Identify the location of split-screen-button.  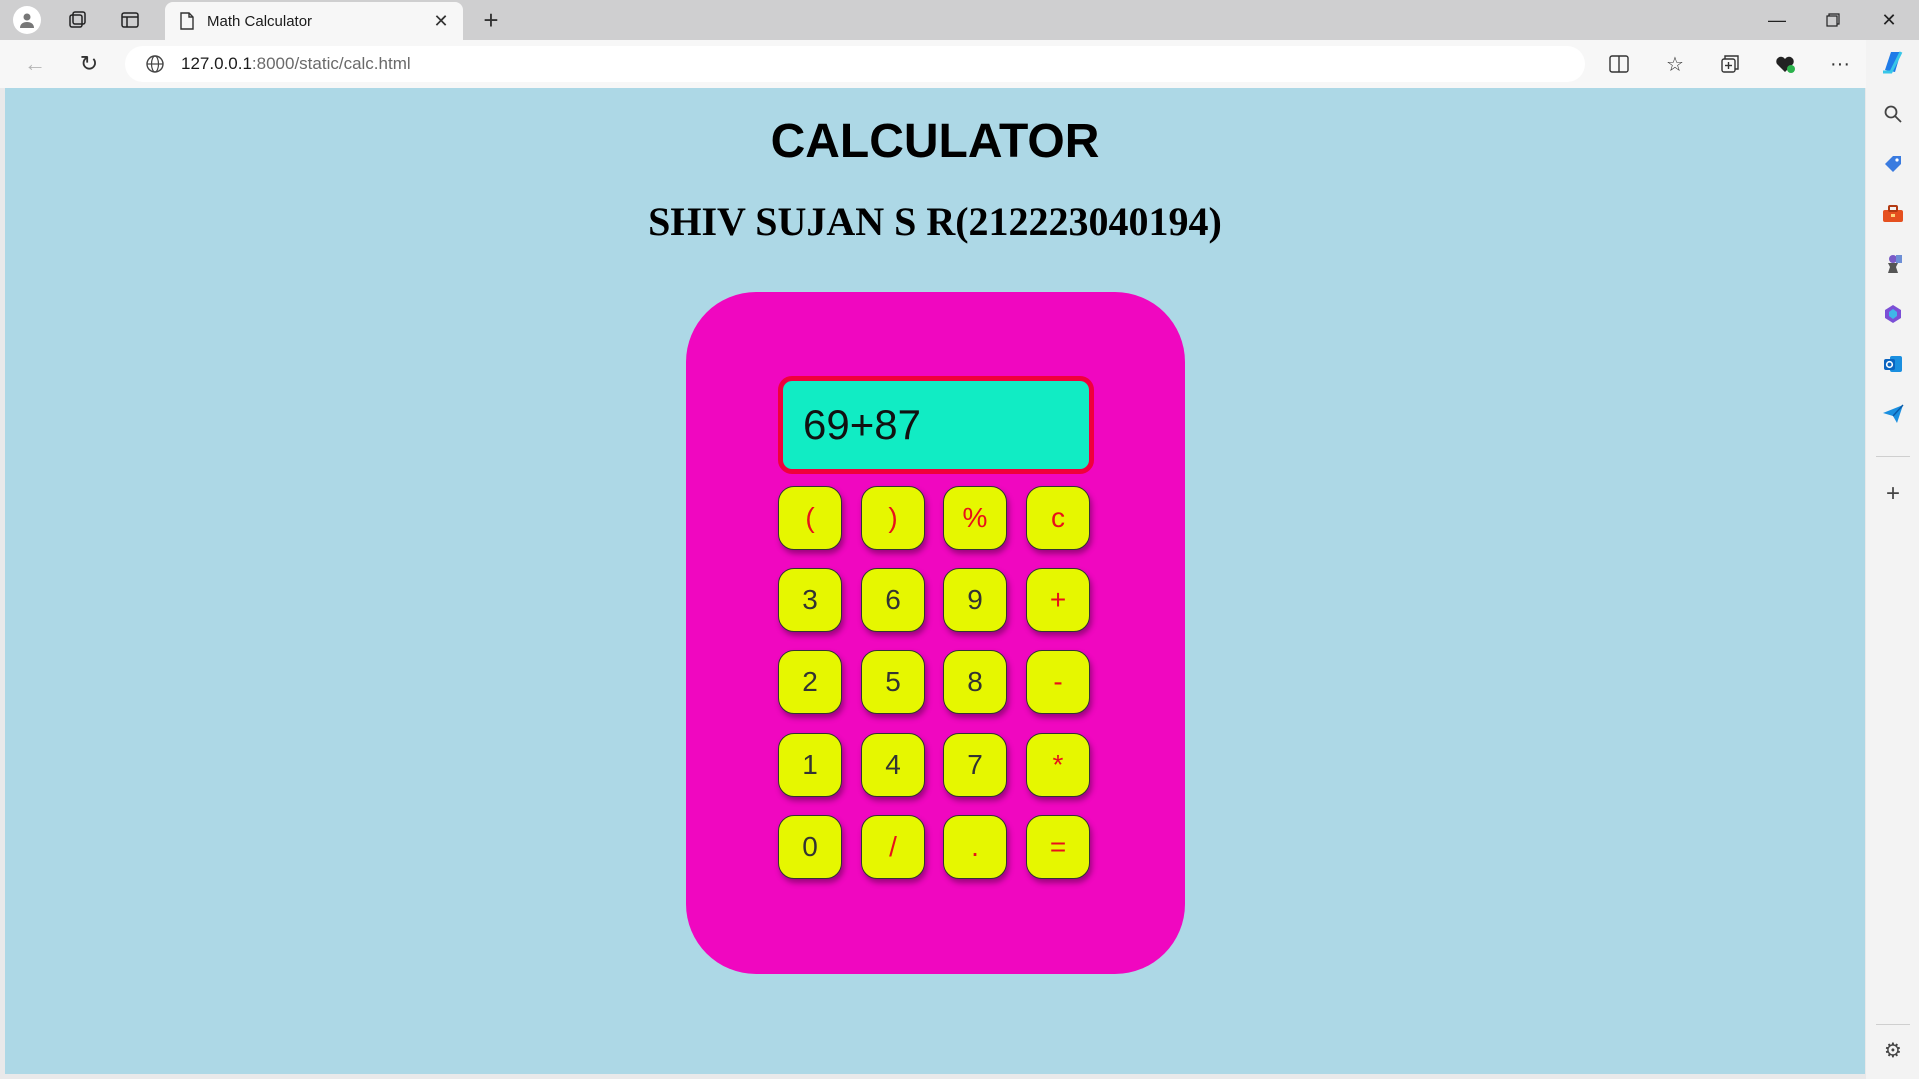
(1619, 64).